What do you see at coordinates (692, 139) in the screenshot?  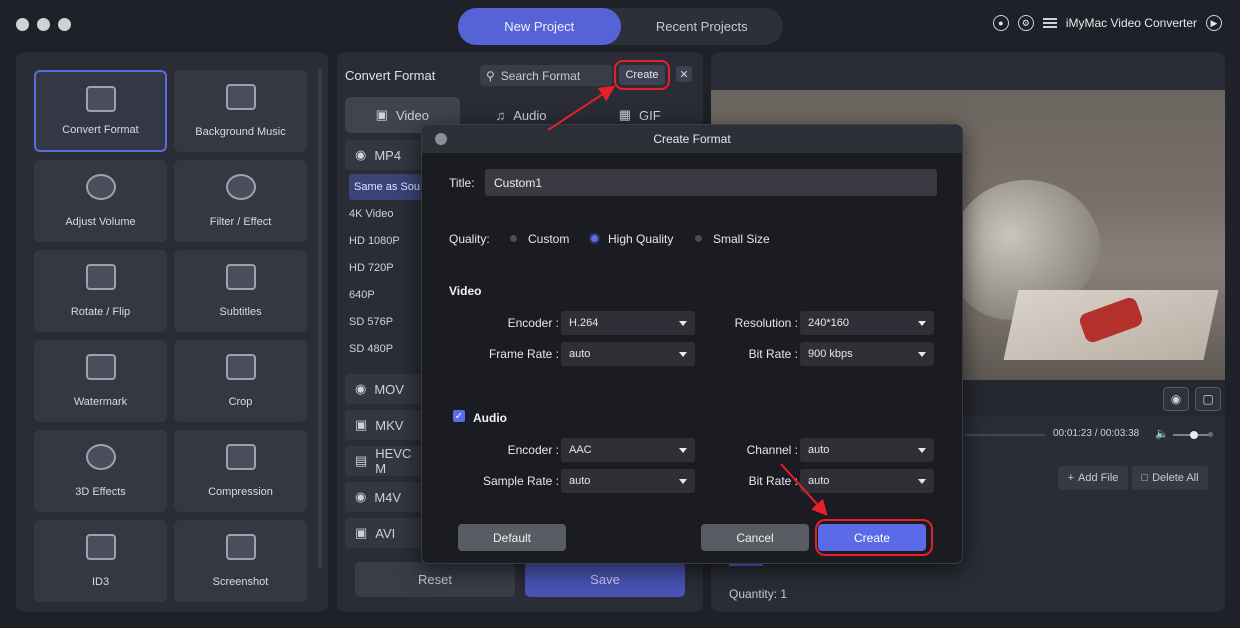 I see `dialog-title: Create Format` at bounding box center [692, 139].